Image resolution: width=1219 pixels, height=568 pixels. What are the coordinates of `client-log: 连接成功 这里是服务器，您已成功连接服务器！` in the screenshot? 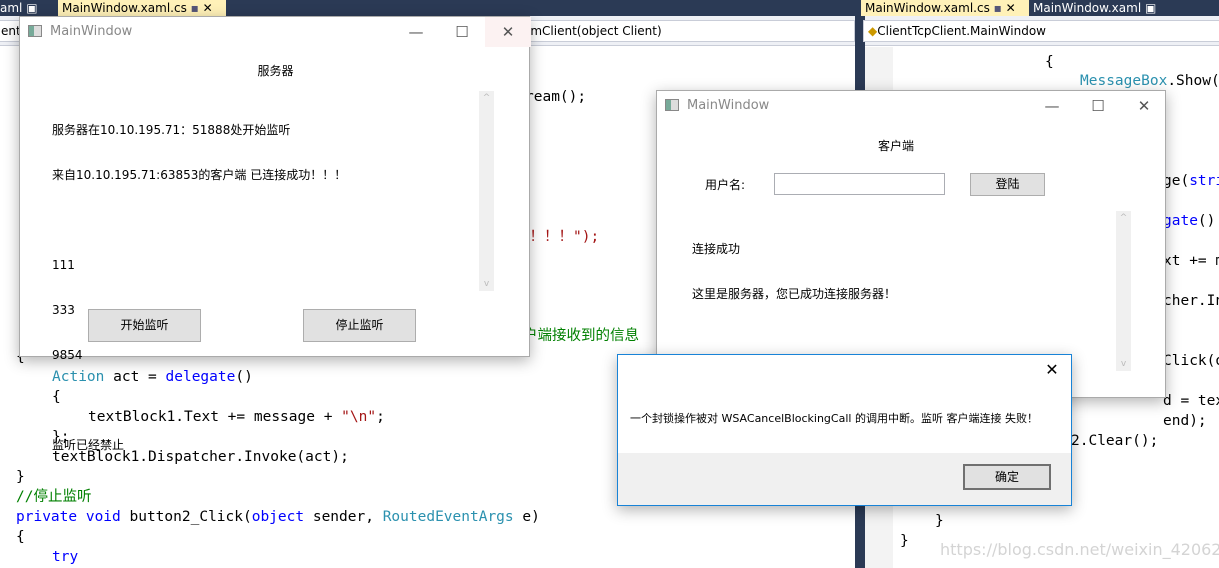 It's located at (794, 272).